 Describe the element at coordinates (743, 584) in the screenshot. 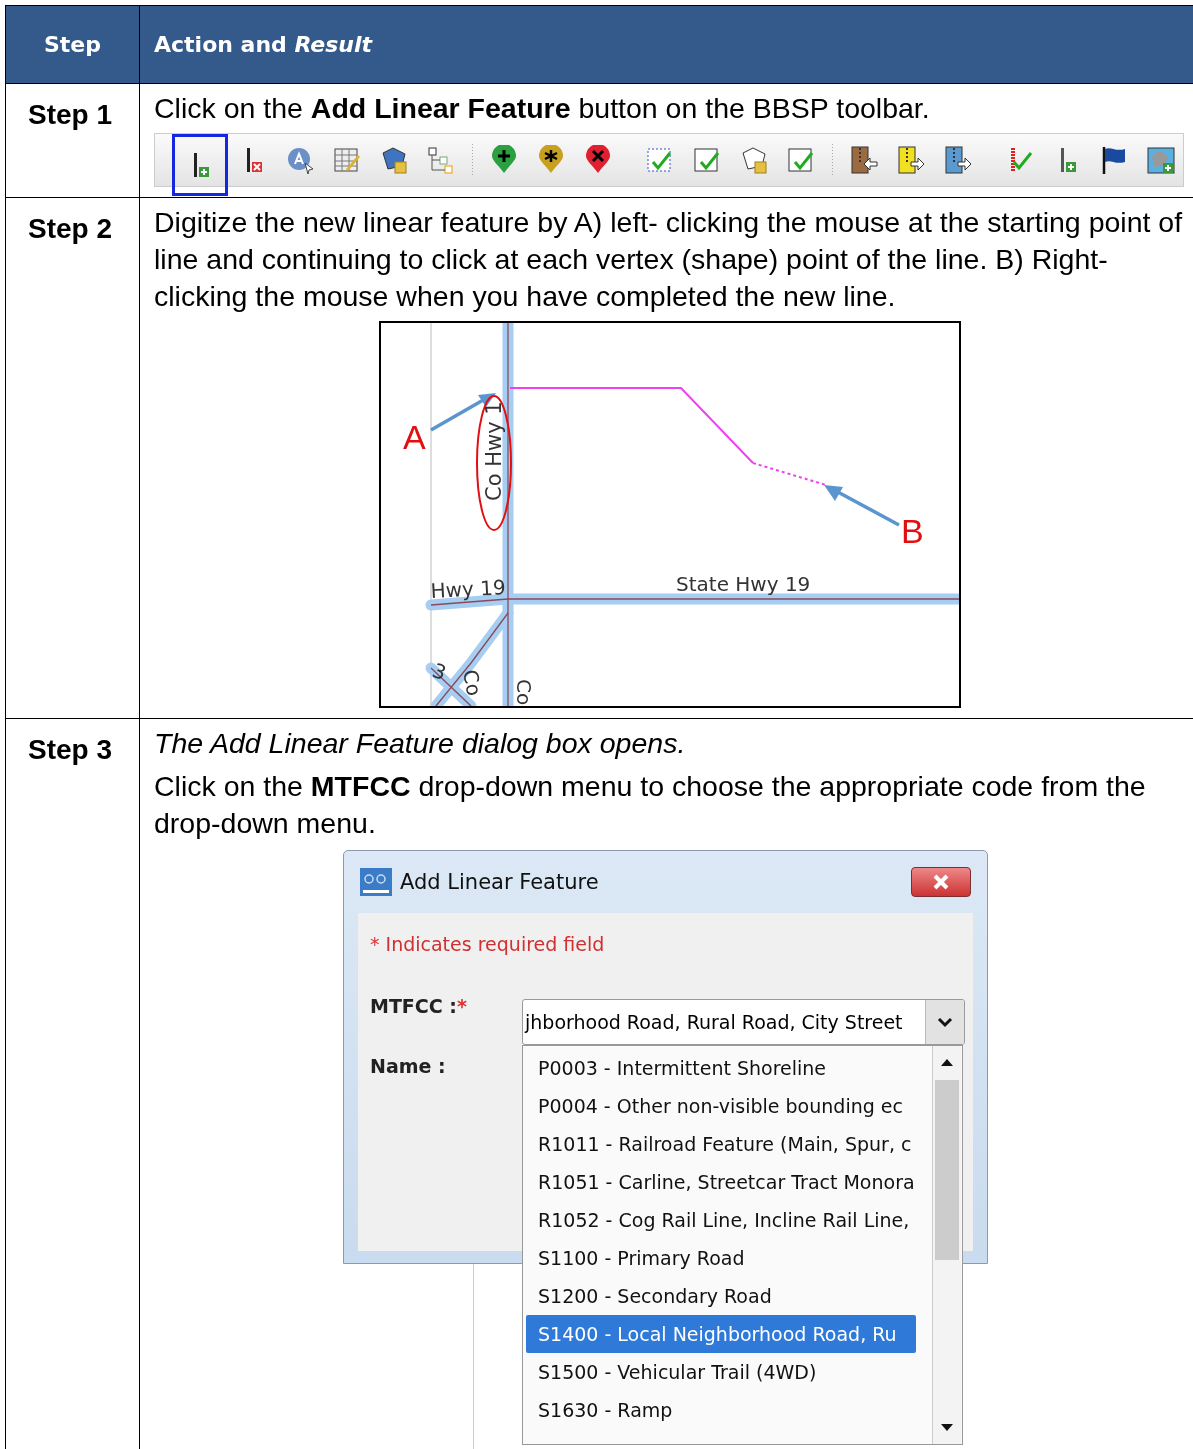

I see `road-label: State Hwy 19` at that location.